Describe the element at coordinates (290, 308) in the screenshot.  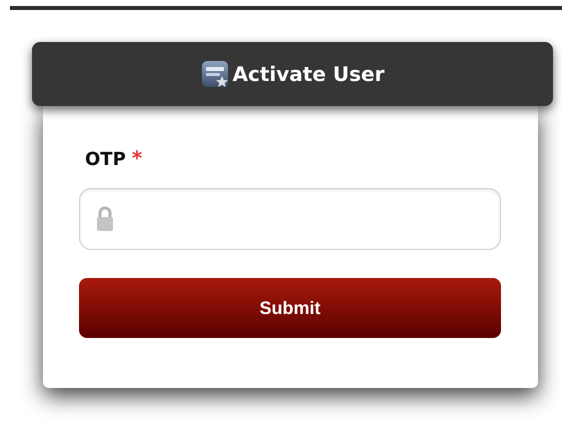
I see `submit-button: Submit` at that location.